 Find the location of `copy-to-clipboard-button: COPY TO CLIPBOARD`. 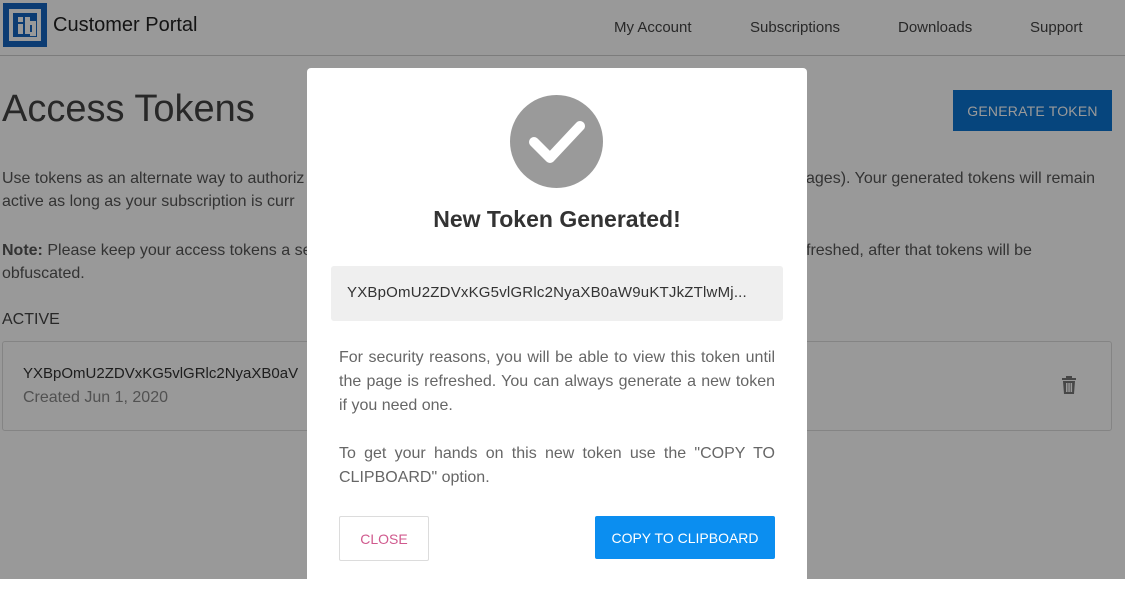

copy-to-clipboard-button: COPY TO CLIPBOARD is located at coordinates (685, 537).